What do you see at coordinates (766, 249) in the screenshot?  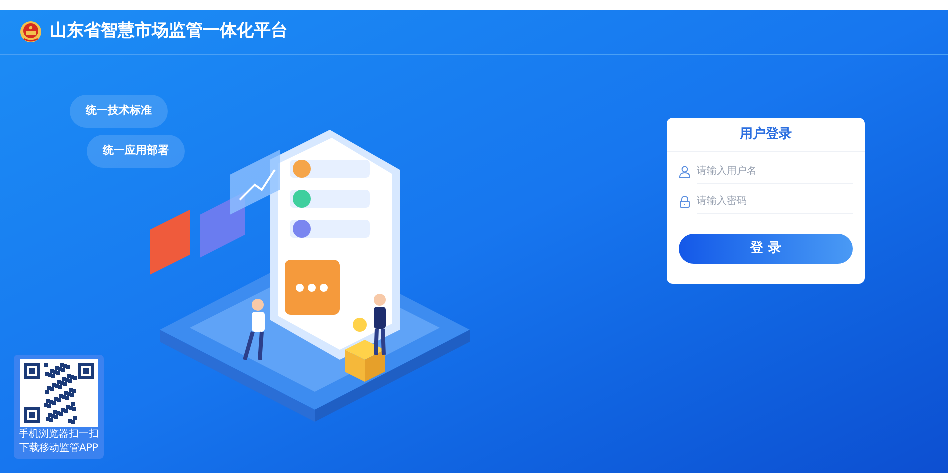 I see `login-button: 登 录` at bounding box center [766, 249].